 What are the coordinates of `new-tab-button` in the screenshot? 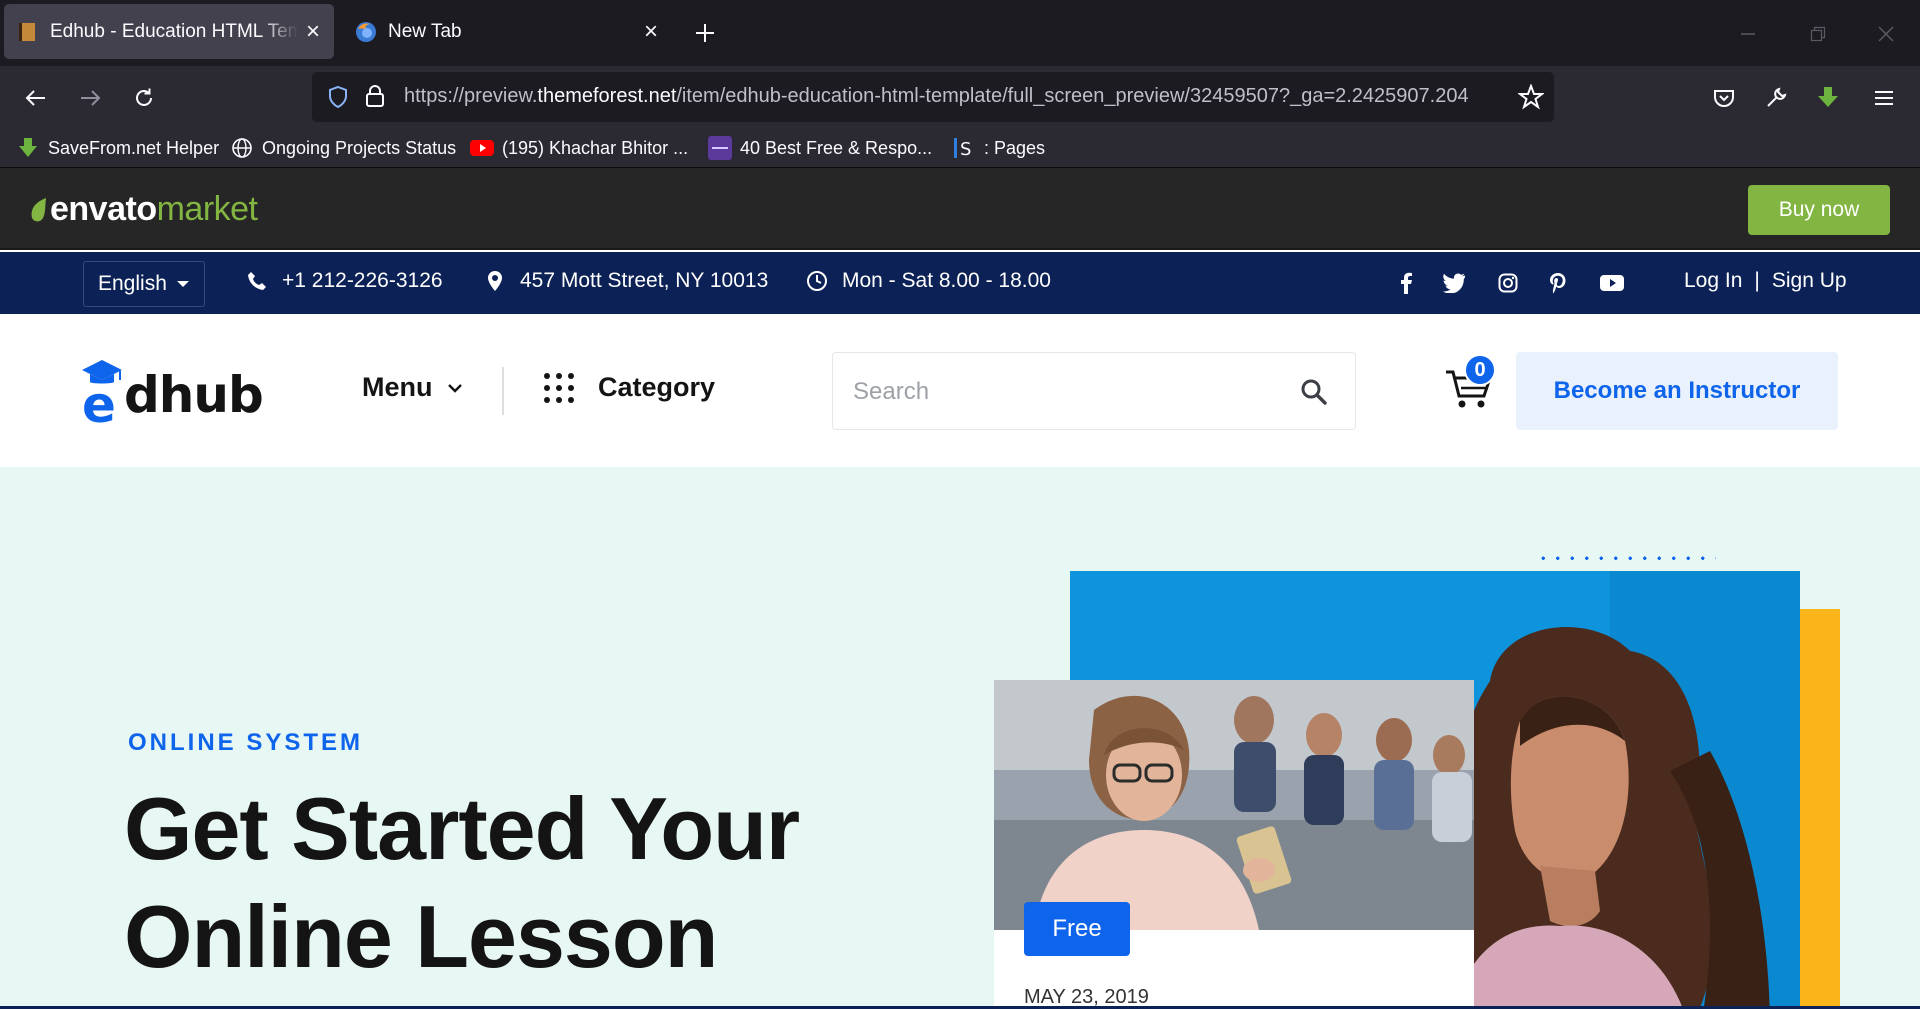 It's located at (705, 33).